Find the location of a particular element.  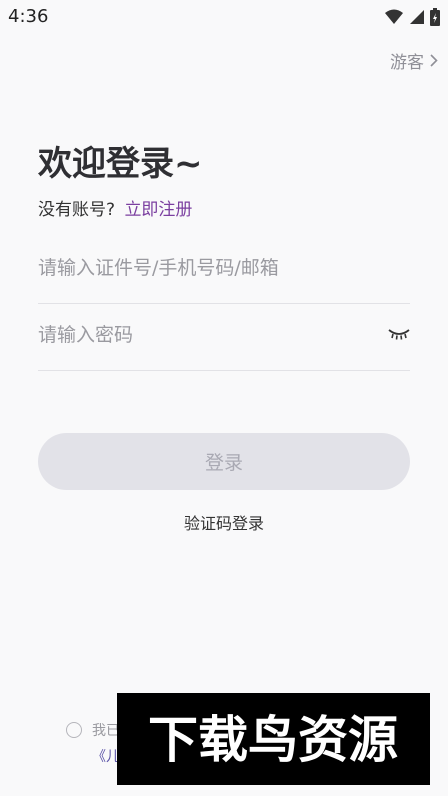

register-prompt: 没有账号? is located at coordinates (77, 210).